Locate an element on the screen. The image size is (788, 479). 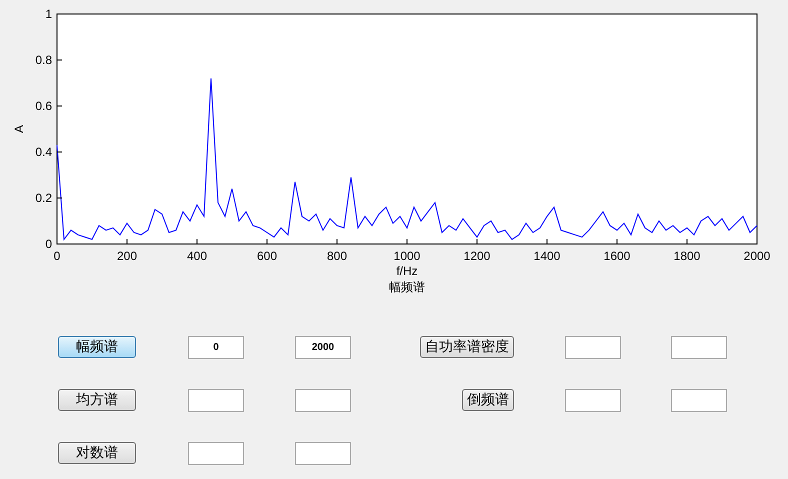
y-tick-label: 0.2 is located at coordinates (43, 198).